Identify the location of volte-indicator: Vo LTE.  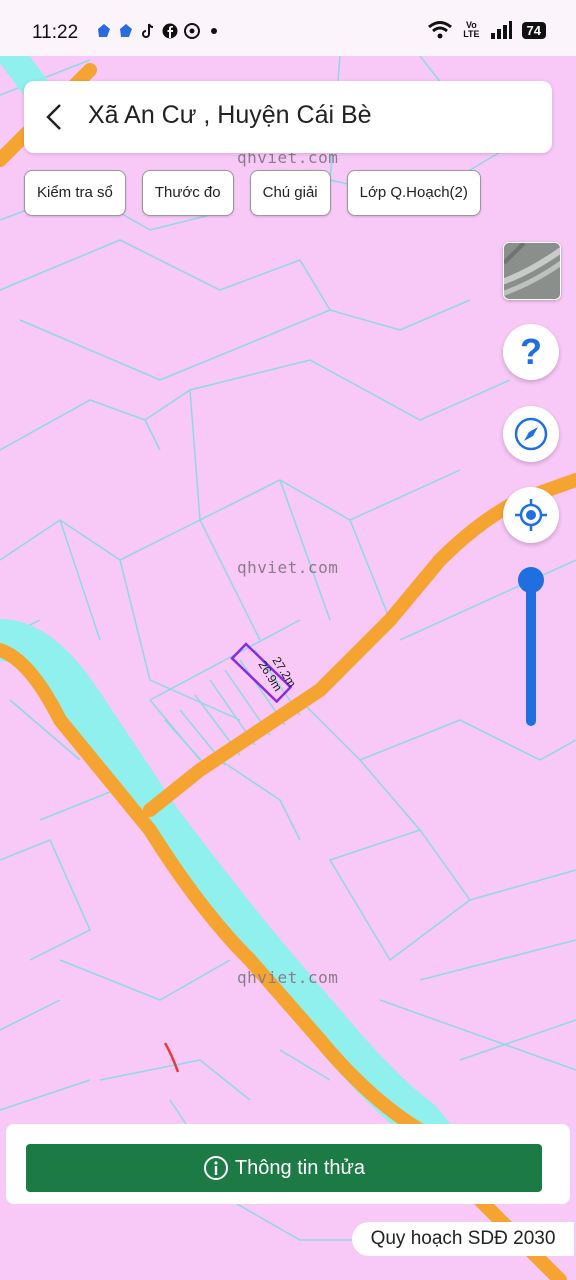
(471, 29).